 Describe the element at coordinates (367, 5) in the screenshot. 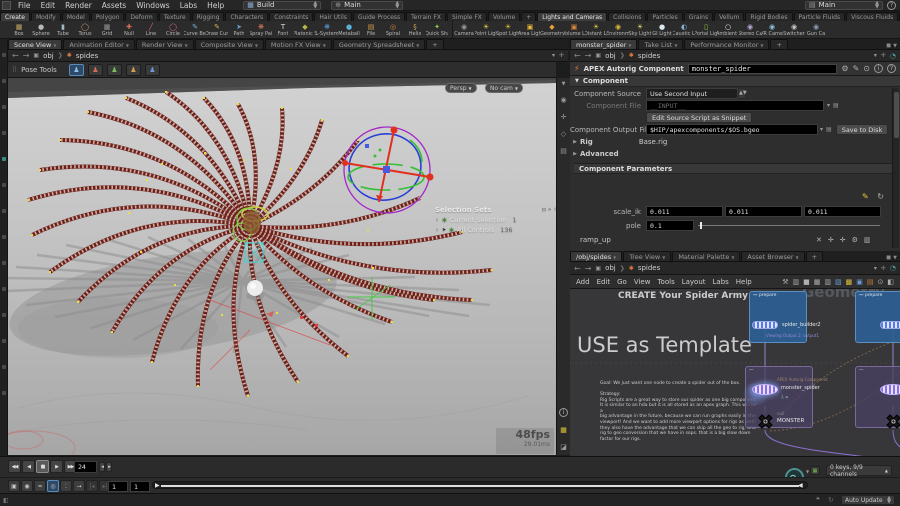

I see `radial-menu-dropdown: ⊕ Main ▲ ▼` at that location.